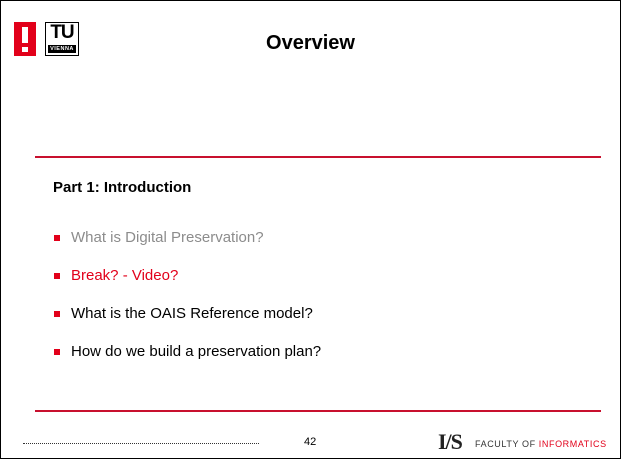 The image size is (621, 459). What do you see at coordinates (310, 43) in the screenshot?
I see `slide-title: Overview` at bounding box center [310, 43].